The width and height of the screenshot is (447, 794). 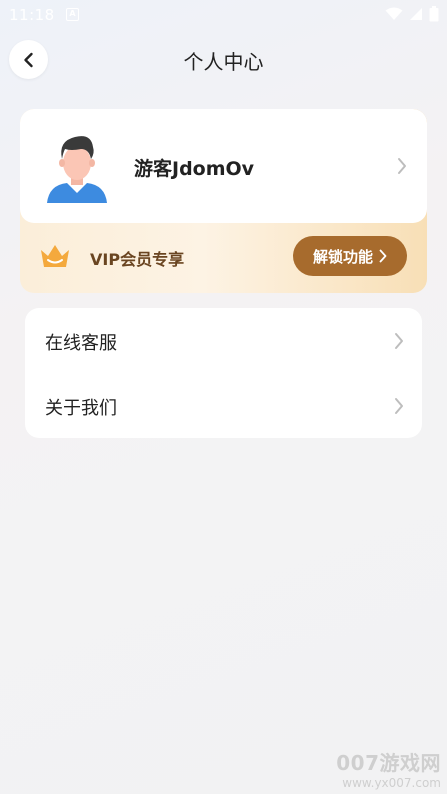 I want to click on vip-label: VIP会员专享, so click(x=137, y=259).